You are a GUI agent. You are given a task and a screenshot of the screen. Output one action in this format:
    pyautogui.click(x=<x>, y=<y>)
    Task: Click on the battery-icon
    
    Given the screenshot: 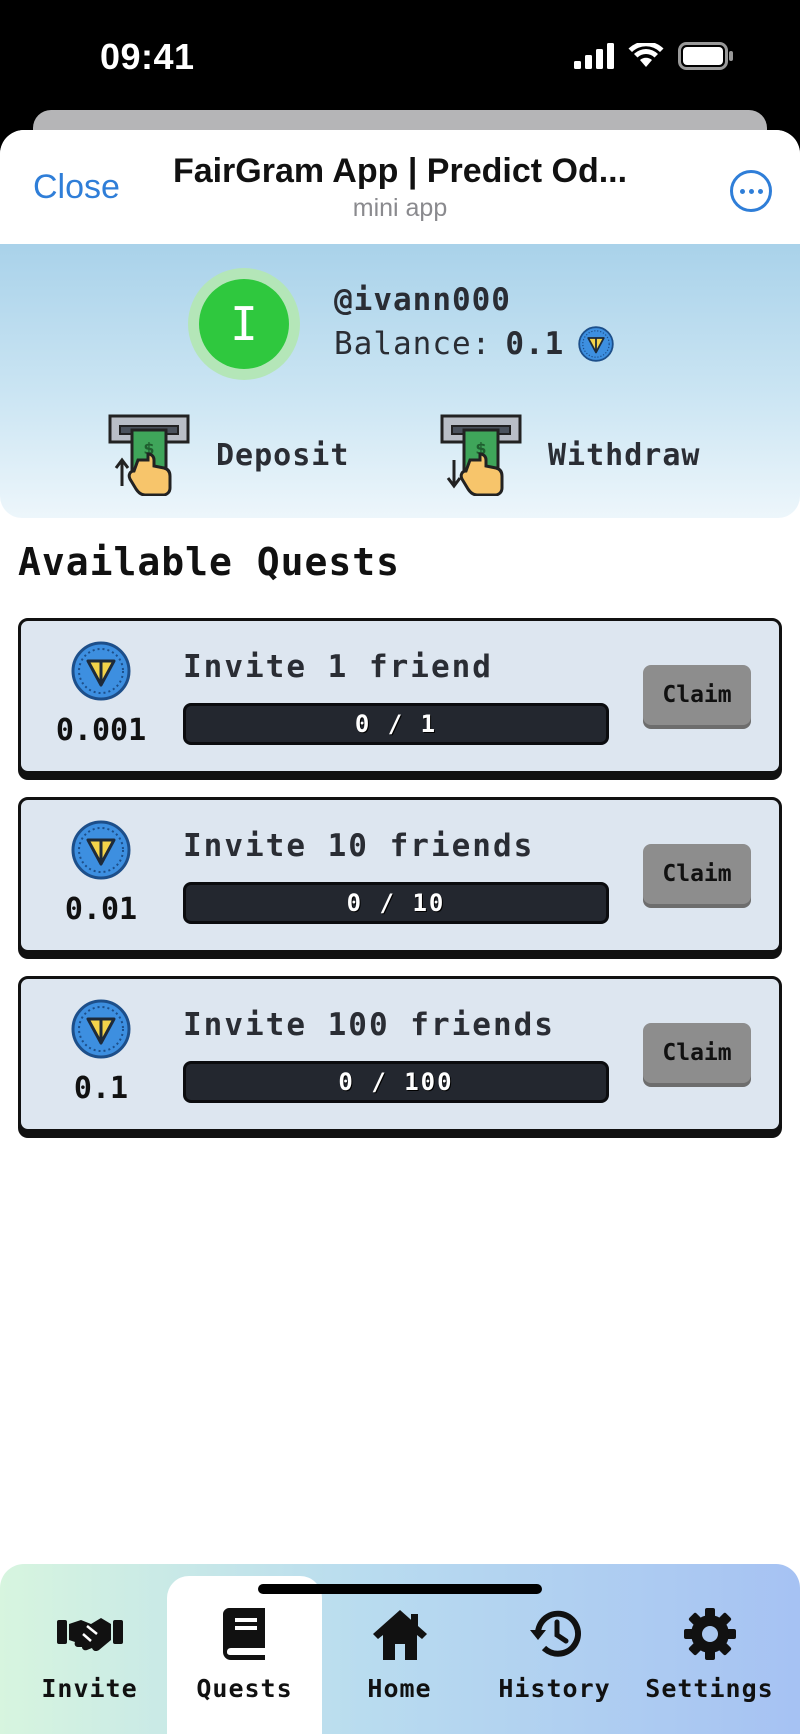 What is the action you would take?
    pyautogui.click(x=705, y=56)
    